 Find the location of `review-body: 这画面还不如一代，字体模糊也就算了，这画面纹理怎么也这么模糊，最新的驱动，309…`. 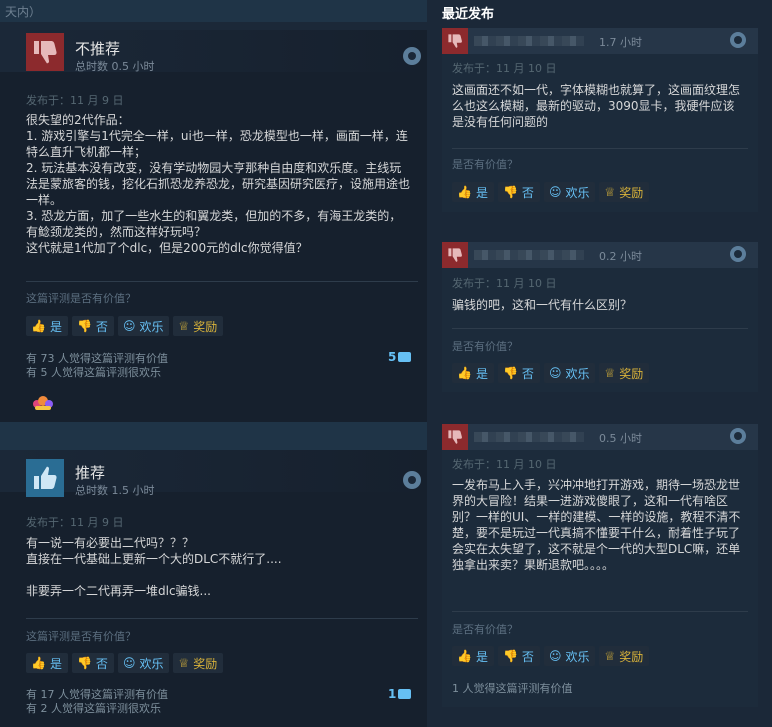

review-body: 这画面还不如一代，字体模糊也就算了，这画面纹理怎么也这么模糊，最新的驱动，309… is located at coordinates (596, 106).